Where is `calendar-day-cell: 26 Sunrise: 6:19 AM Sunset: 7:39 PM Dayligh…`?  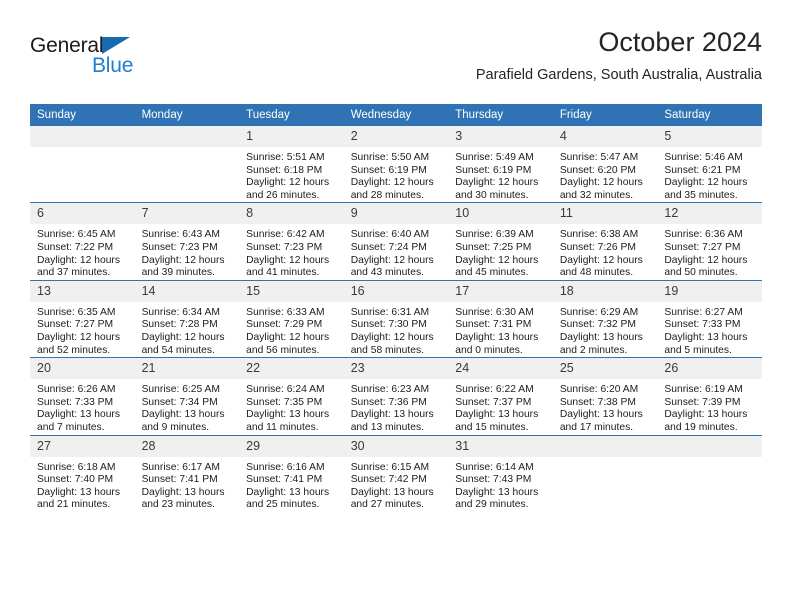 calendar-day-cell: 26 Sunrise: 6:19 AM Sunset: 7:39 PM Dayligh… is located at coordinates (709, 396).